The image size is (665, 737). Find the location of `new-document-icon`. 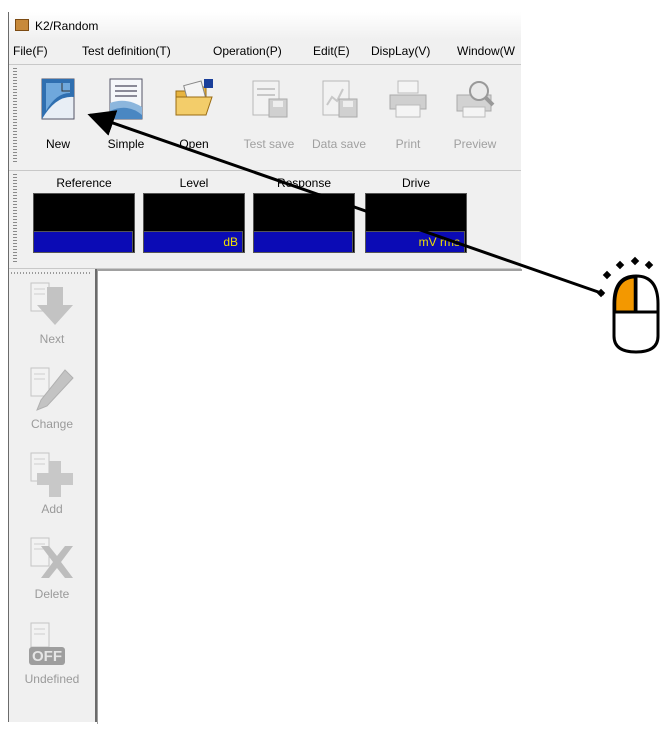

new-document-icon is located at coordinates (58, 99).